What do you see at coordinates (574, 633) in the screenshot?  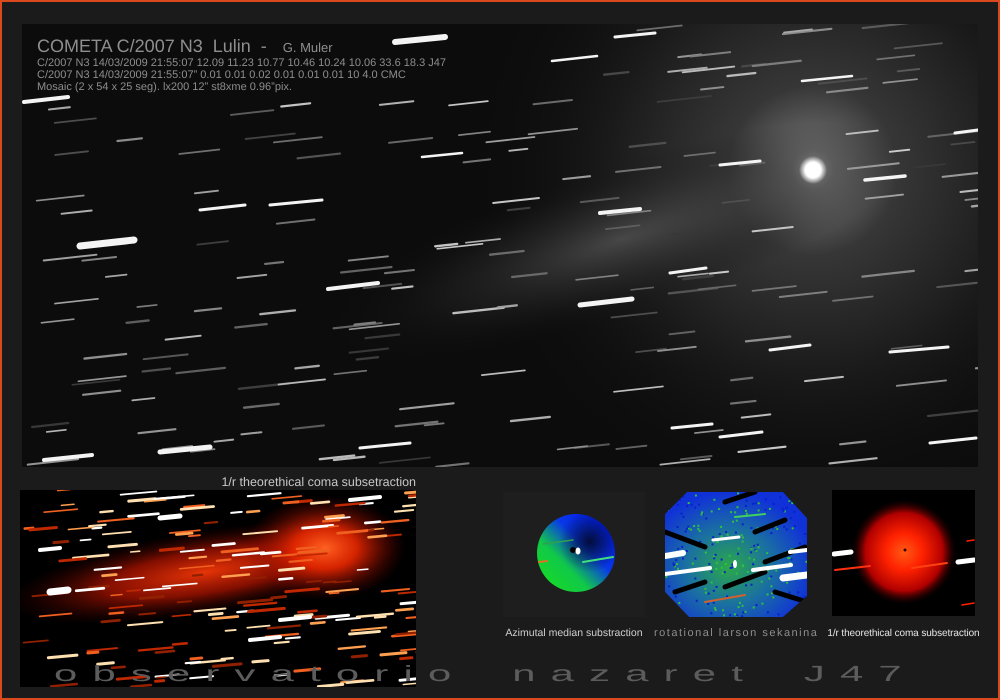 I see `image-caption: Azimutal median substraction` at bounding box center [574, 633].